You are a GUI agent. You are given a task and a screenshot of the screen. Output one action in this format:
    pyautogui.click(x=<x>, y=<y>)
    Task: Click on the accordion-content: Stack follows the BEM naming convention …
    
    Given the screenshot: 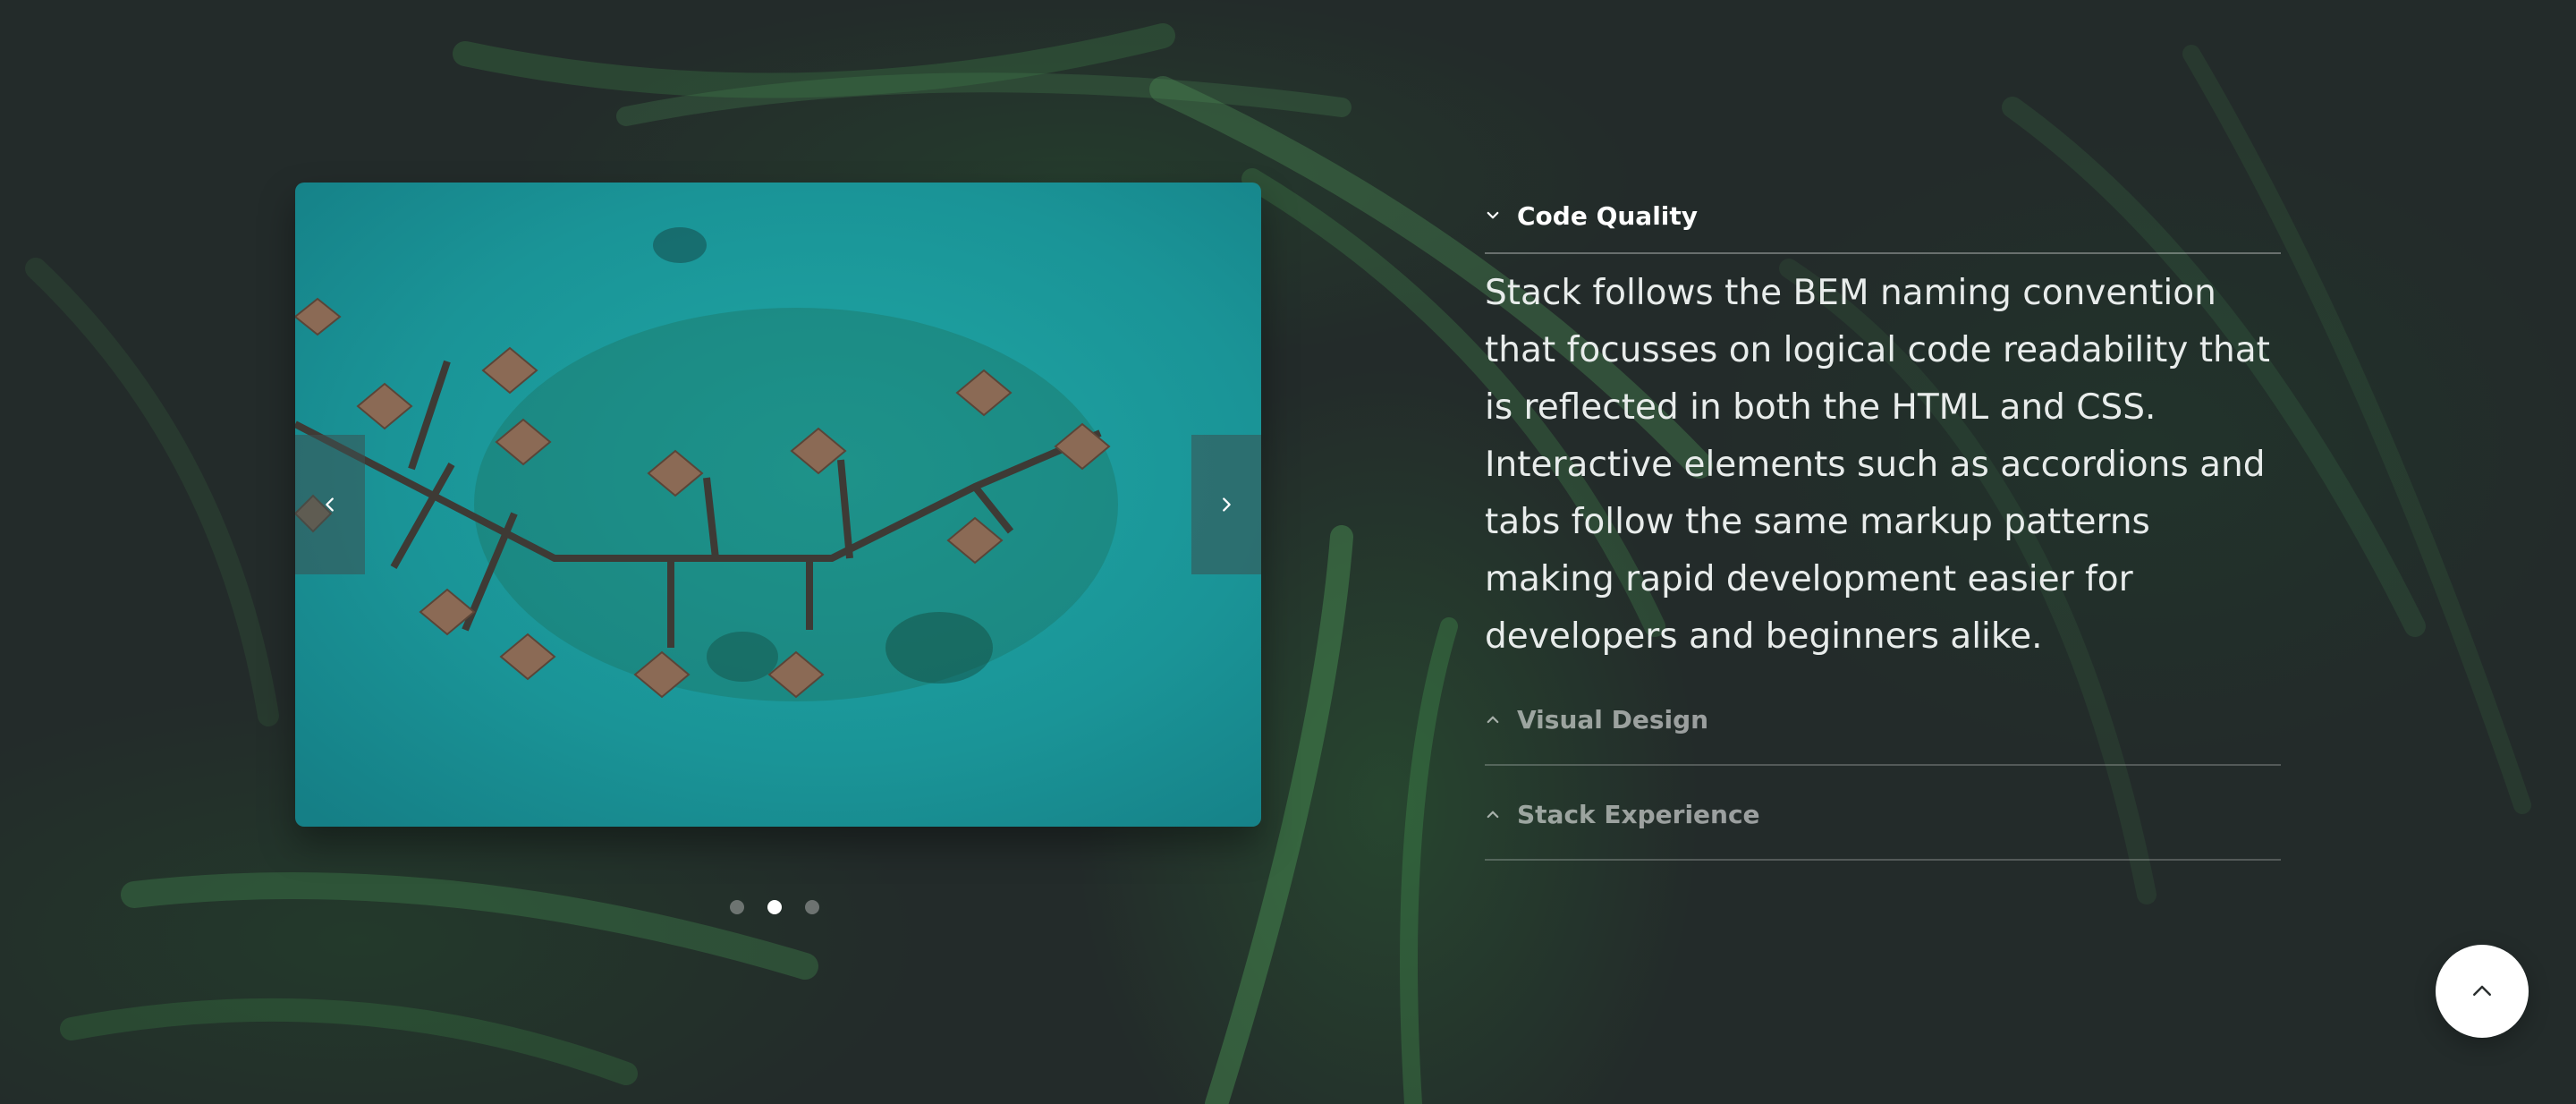 What is the action you would take?
    pyautogui.click(x=1877, y=465)
    